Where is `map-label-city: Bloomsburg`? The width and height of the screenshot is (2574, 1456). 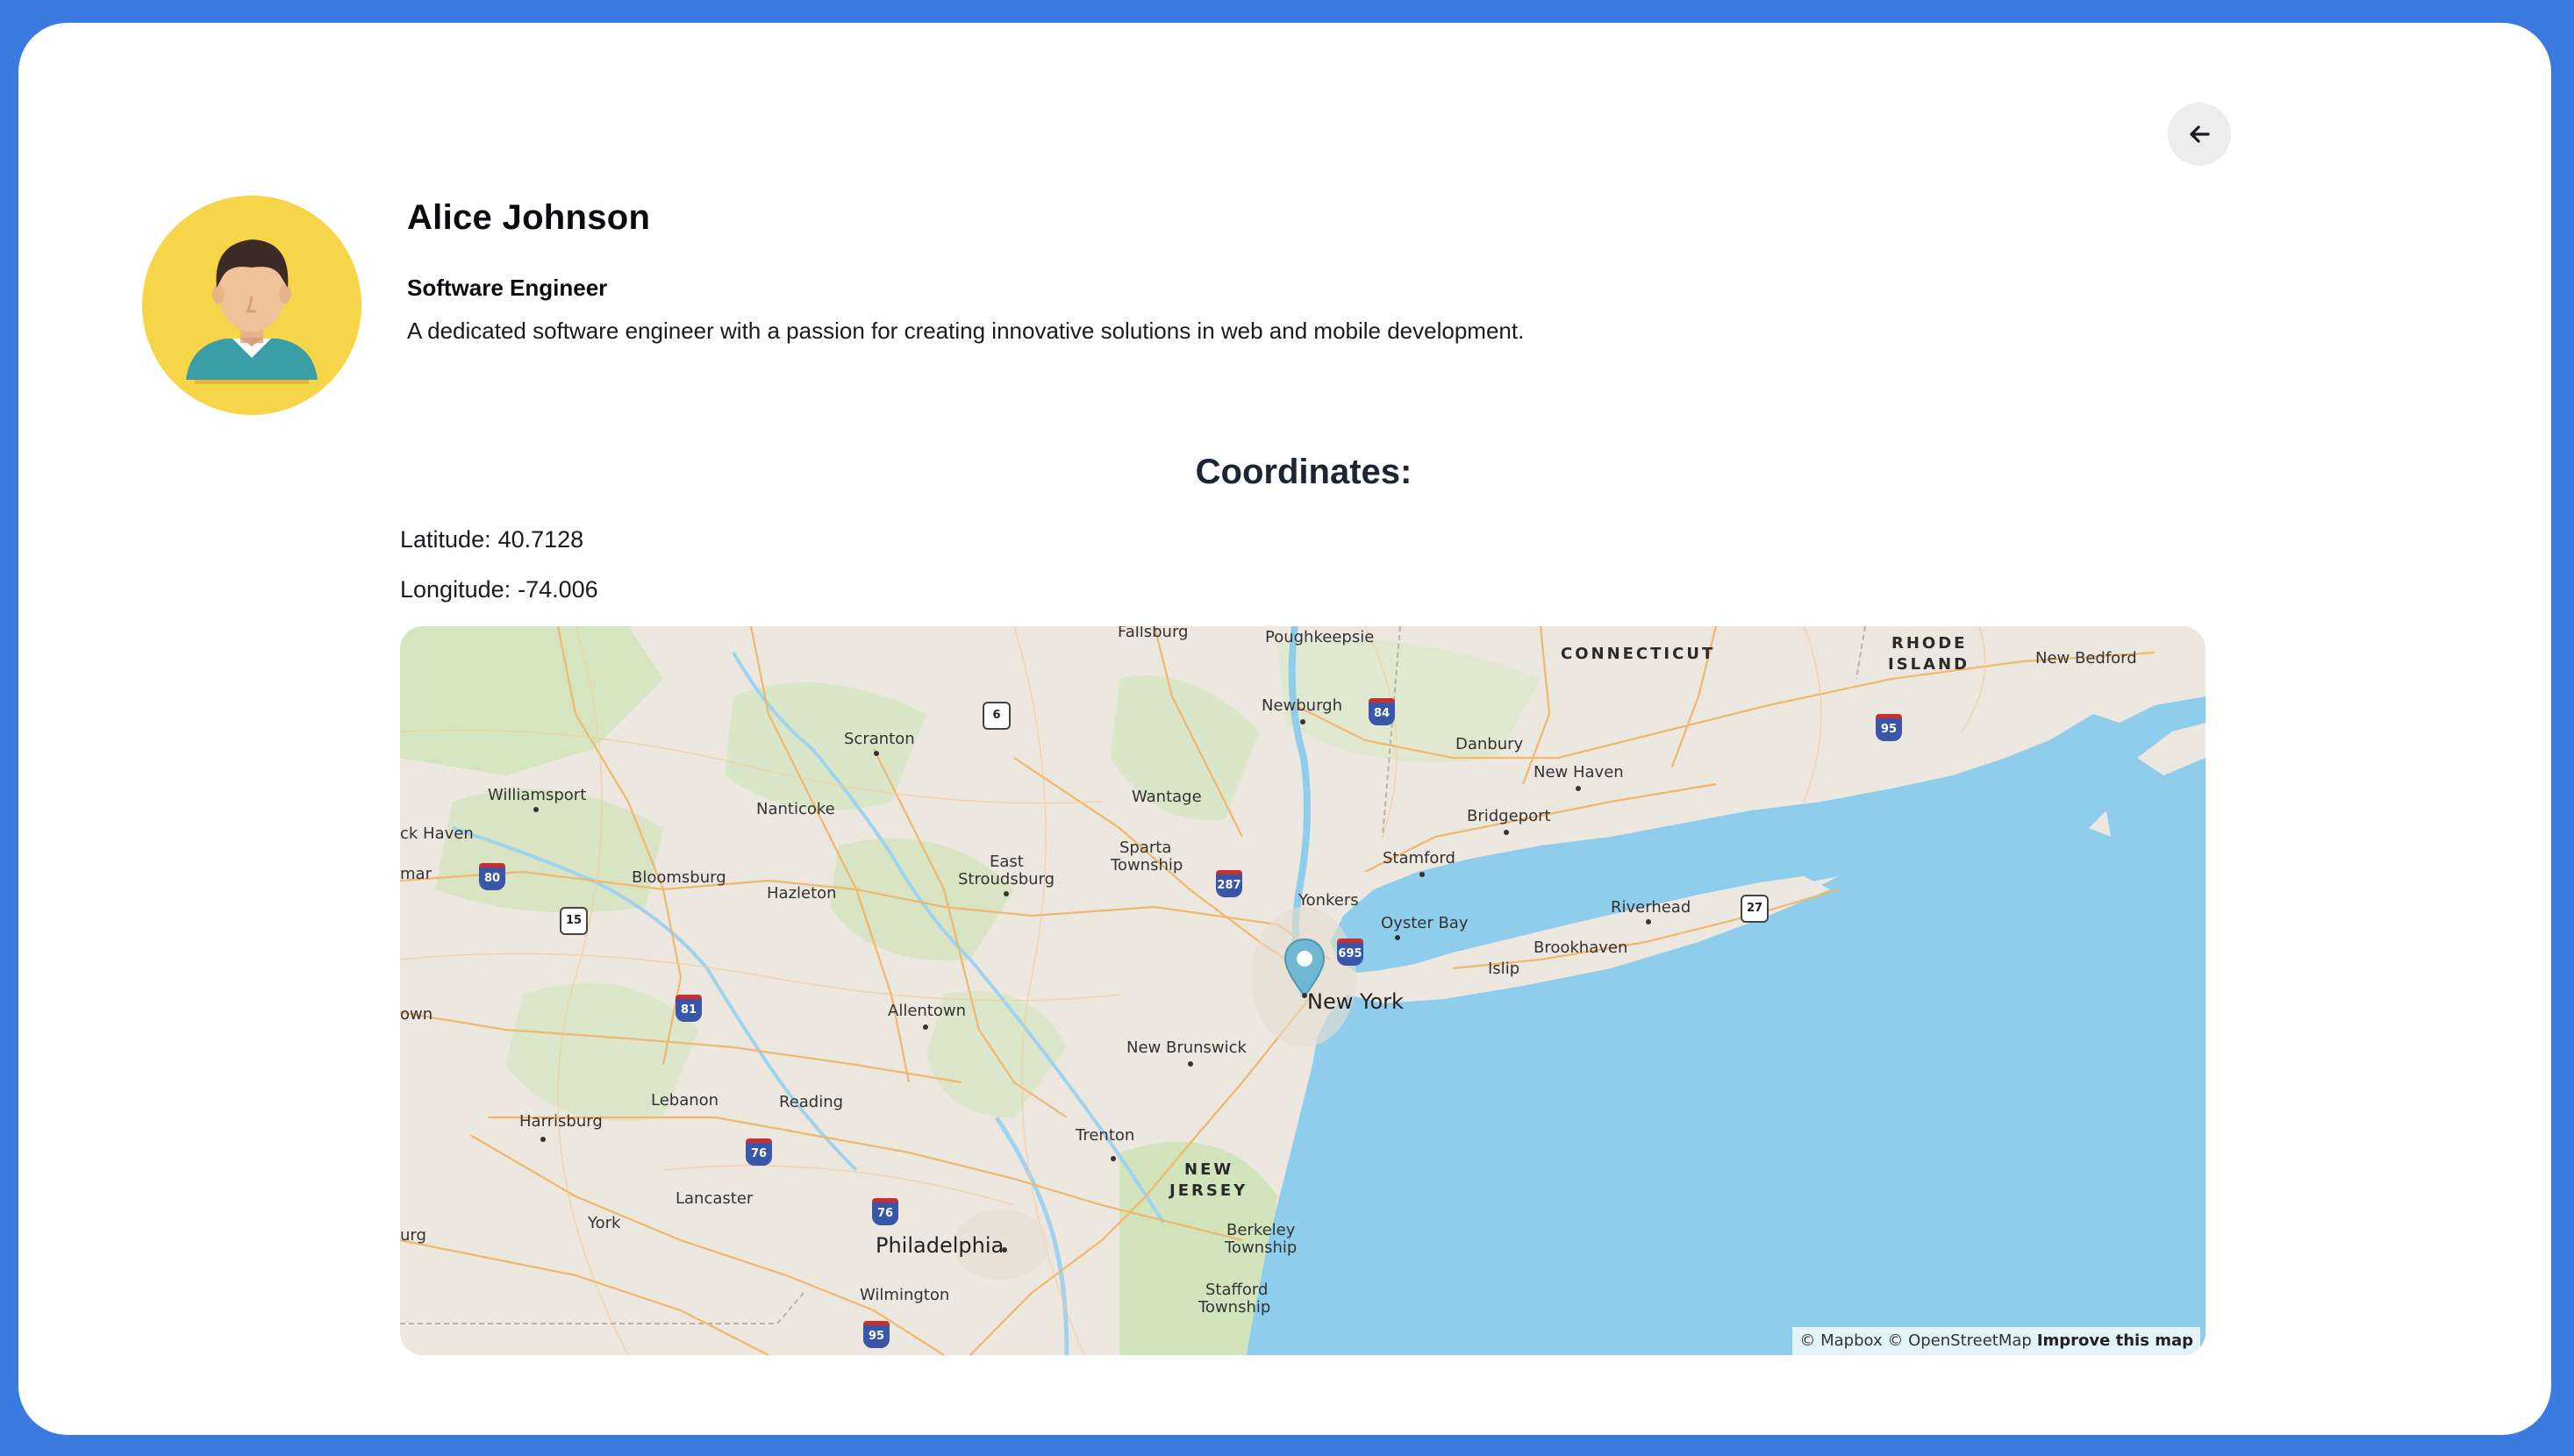 map-label-city: Bloomsburg is located at coordinates (679, 877).